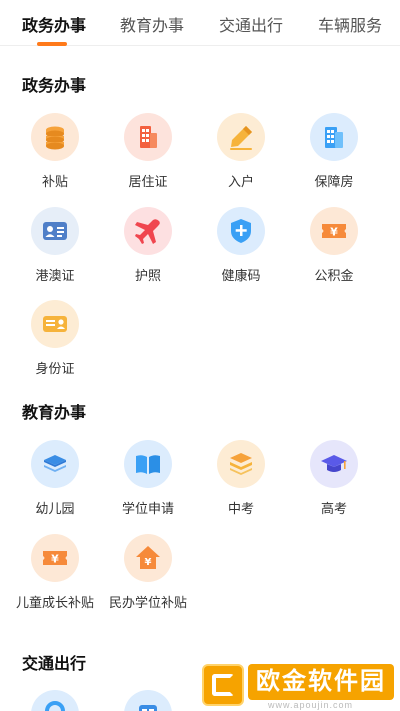 The width and height of the screenshot is (400, 711). Describe the element at coordinates (241, 137) in the screenshot. I see `pencil-icon` at that location.